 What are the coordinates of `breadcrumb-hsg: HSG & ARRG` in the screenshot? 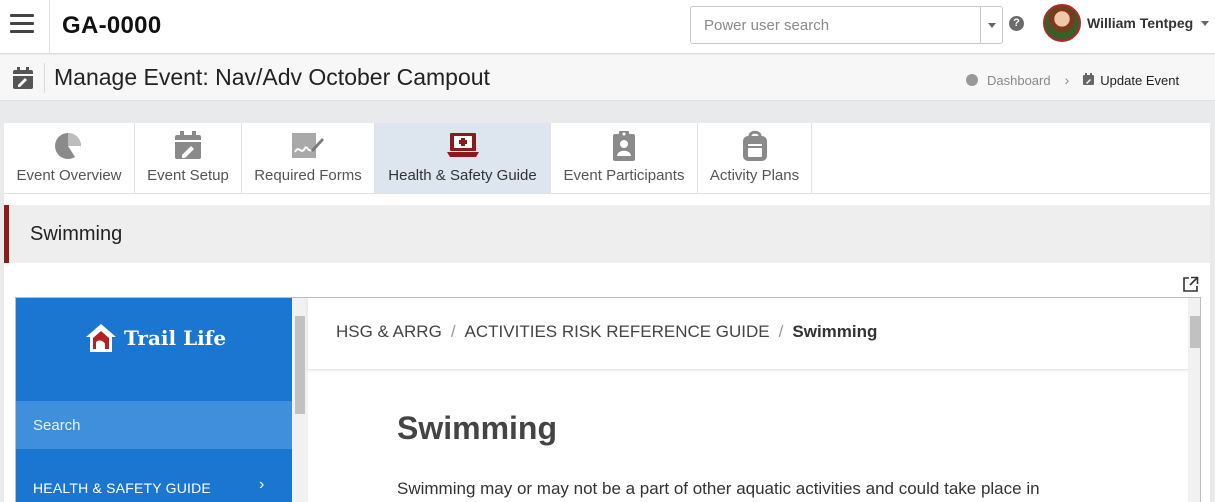 It's located at (389, 332).